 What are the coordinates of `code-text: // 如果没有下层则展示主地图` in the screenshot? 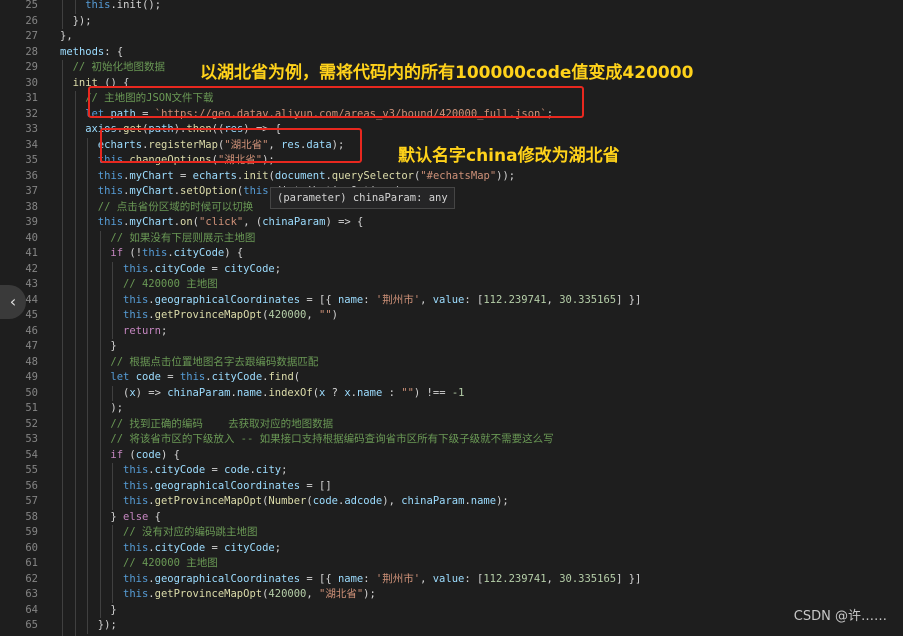 It's located at (182, 239).